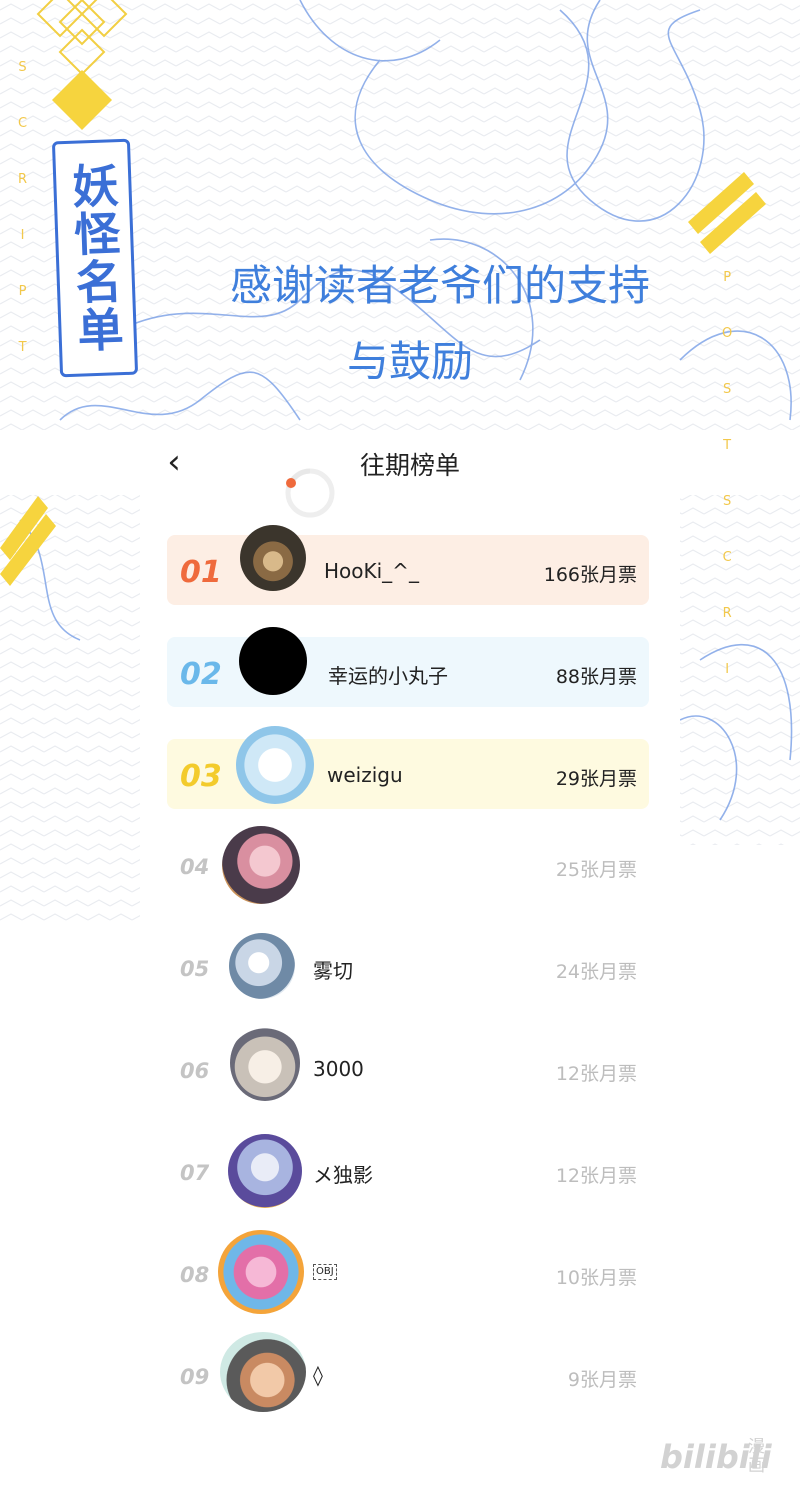 The width and height of the screenshot is (800, 1504). Describe the element at coordinates (343, 1175) in the screenshot. I see `user-name: メ独影` at that location.